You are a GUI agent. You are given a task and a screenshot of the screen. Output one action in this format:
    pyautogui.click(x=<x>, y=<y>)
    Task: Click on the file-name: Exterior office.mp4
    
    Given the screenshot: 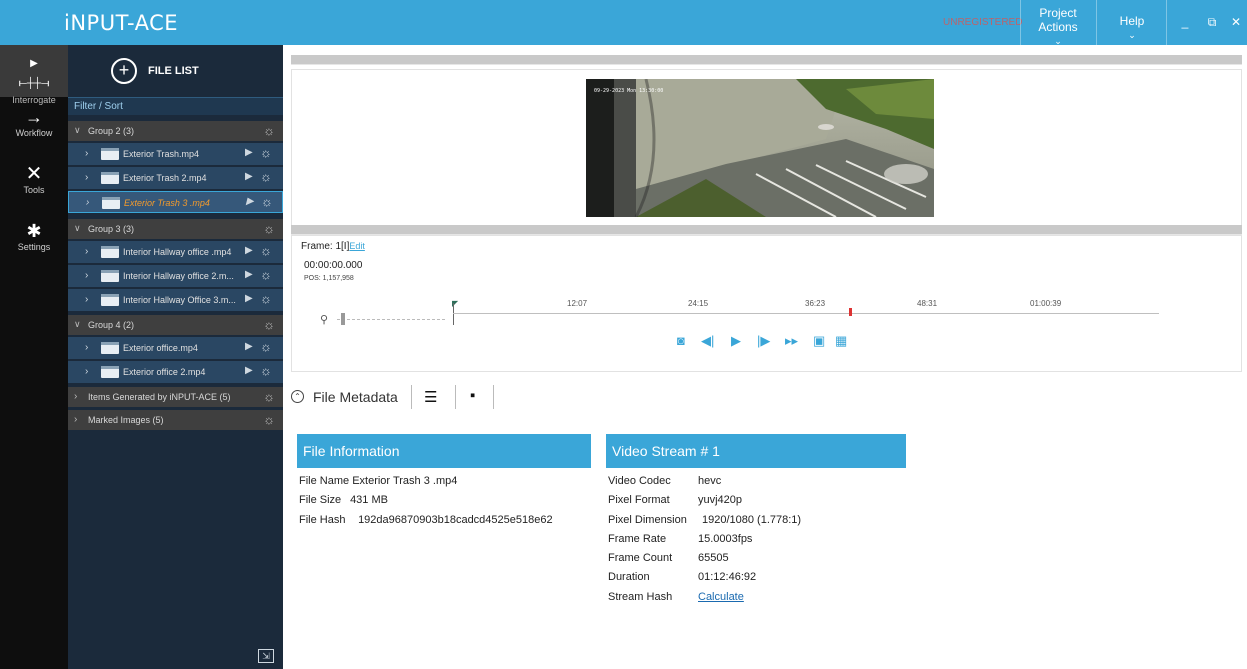 What is the action you would take?
    pyautogui.click(x=160, y=348)
    